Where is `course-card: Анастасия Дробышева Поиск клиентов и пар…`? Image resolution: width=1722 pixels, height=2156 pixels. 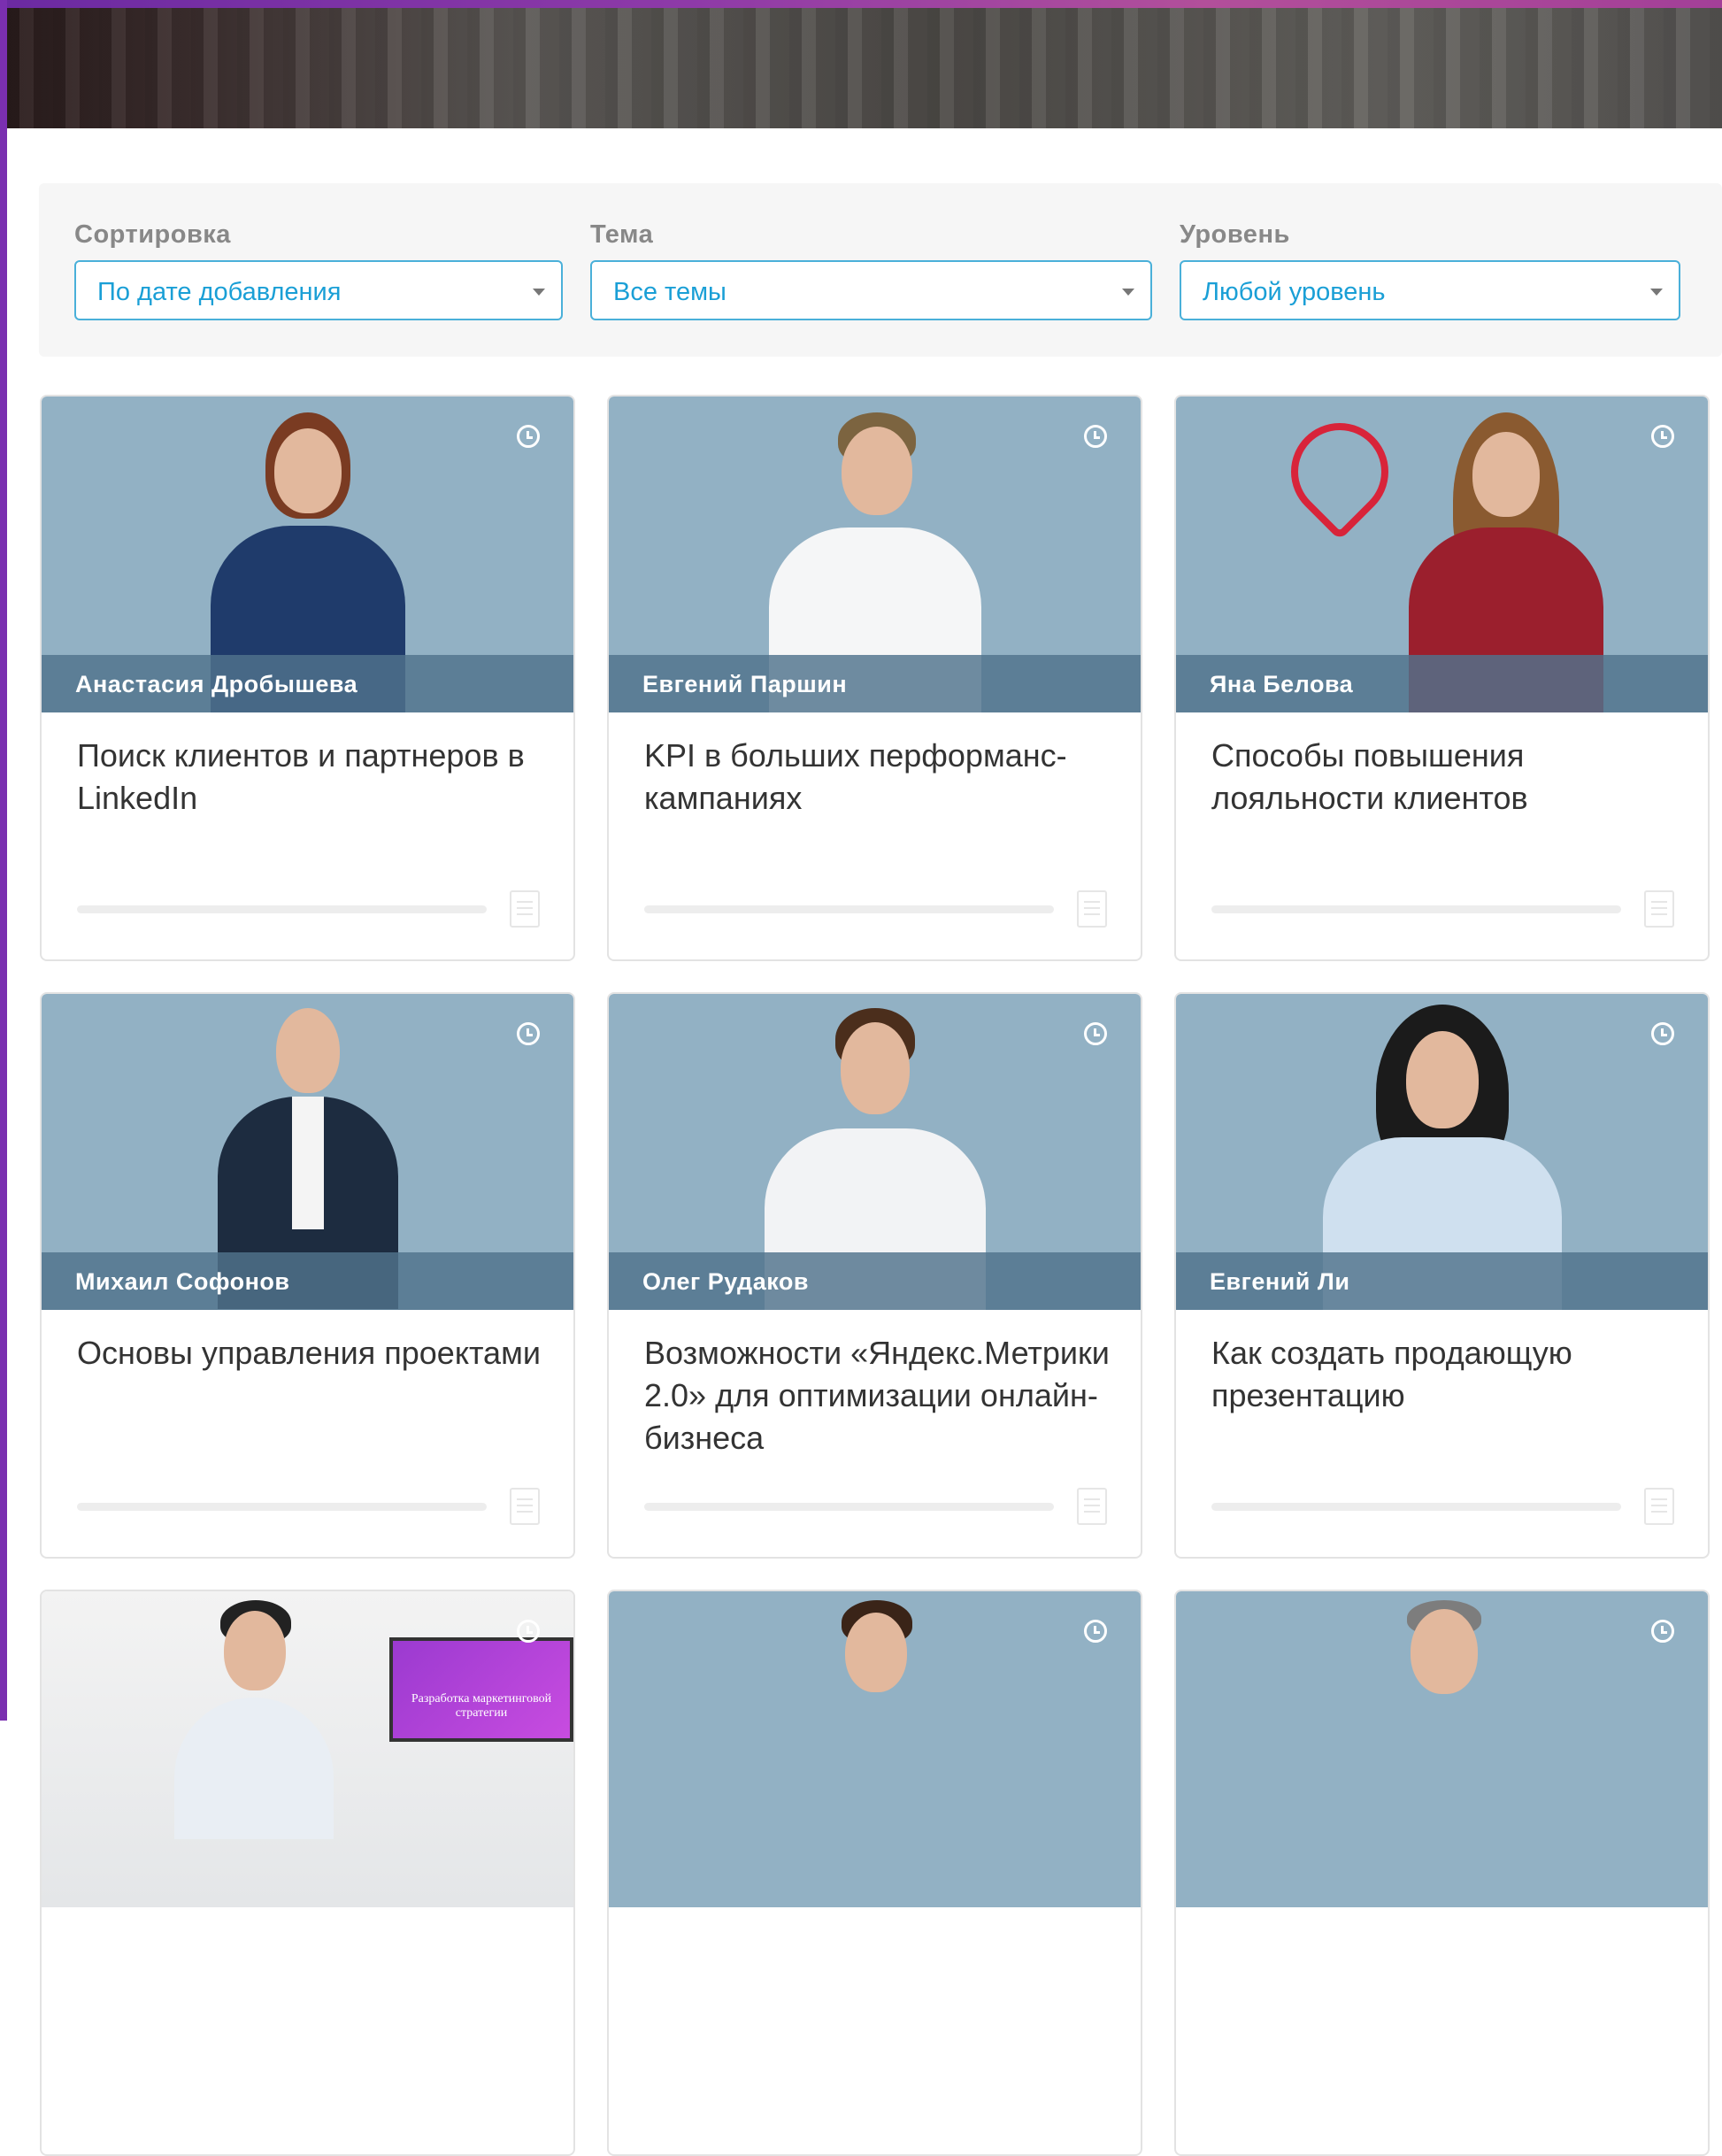
course-card: Анастасия Дробышева Поиск клиентов и пар… is located at coordinates (307, 678).